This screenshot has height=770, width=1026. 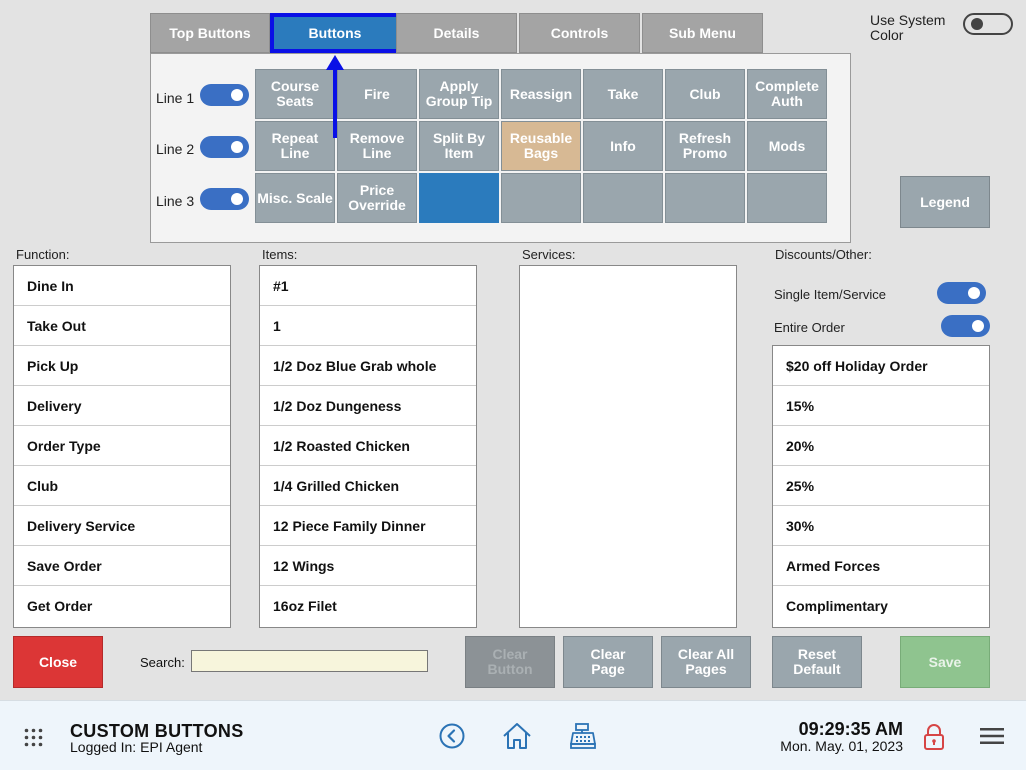 I want to click on grid-button-remove-line: Remove Line, so click(x=377, y=146).